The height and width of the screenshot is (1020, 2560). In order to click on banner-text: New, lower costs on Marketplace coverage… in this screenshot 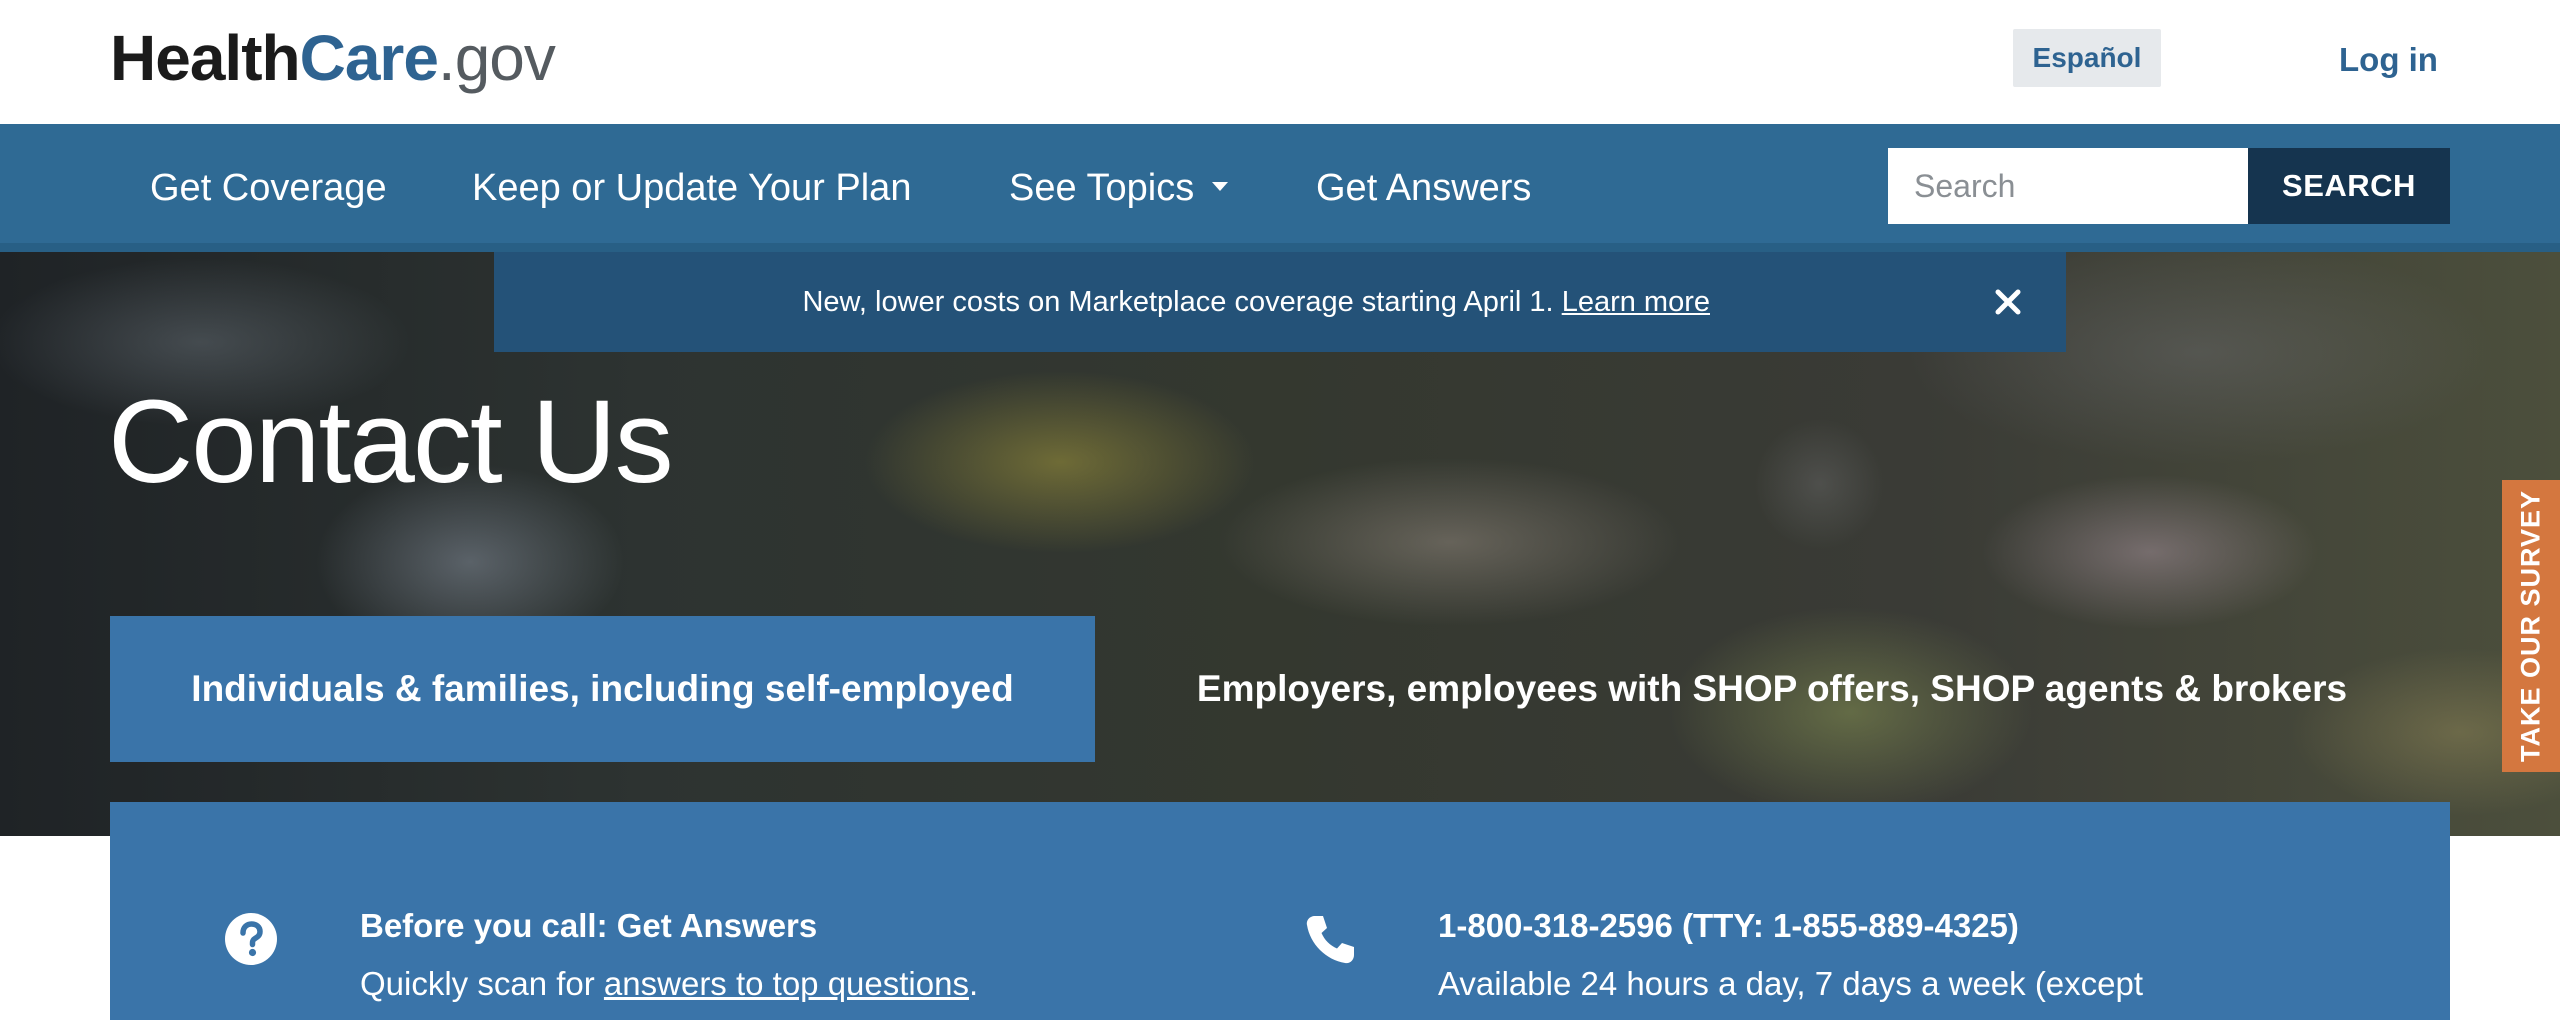, I will do `click(1178, 302)`.